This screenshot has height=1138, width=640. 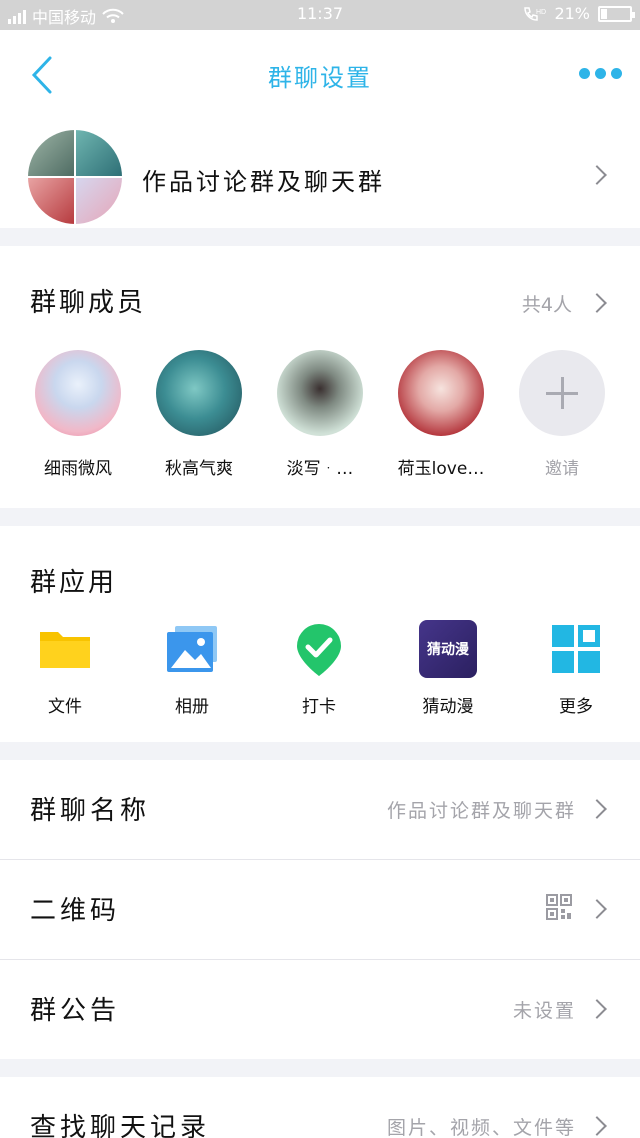 I want to click on app-file: 文件, so click(x=65, y=668).